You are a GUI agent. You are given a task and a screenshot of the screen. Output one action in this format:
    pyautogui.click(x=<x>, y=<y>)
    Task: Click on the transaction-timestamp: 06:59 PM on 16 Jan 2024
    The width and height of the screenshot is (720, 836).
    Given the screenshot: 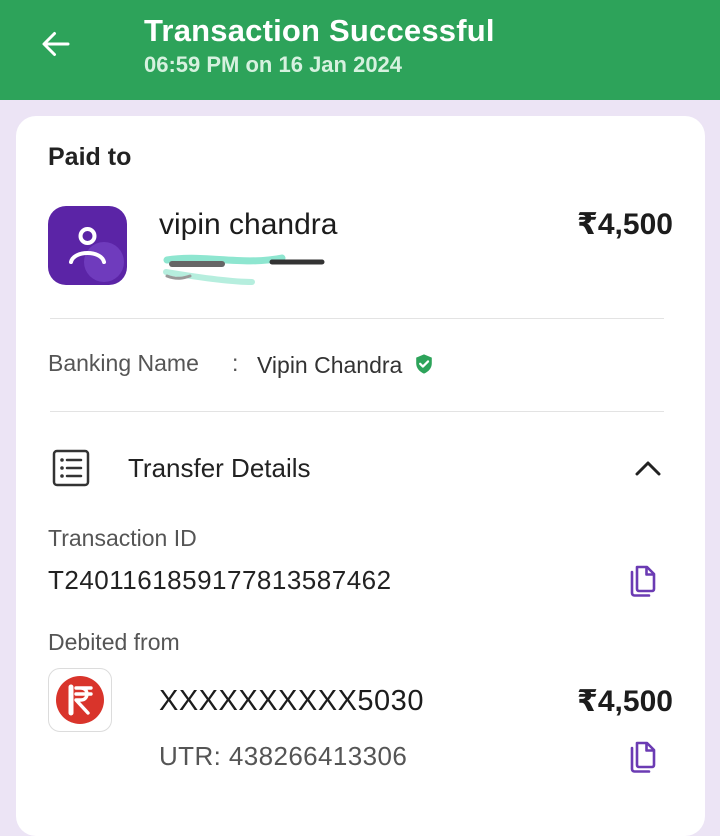 What is the action you would take?
    pyautogui.click(x=273, y=64)
    